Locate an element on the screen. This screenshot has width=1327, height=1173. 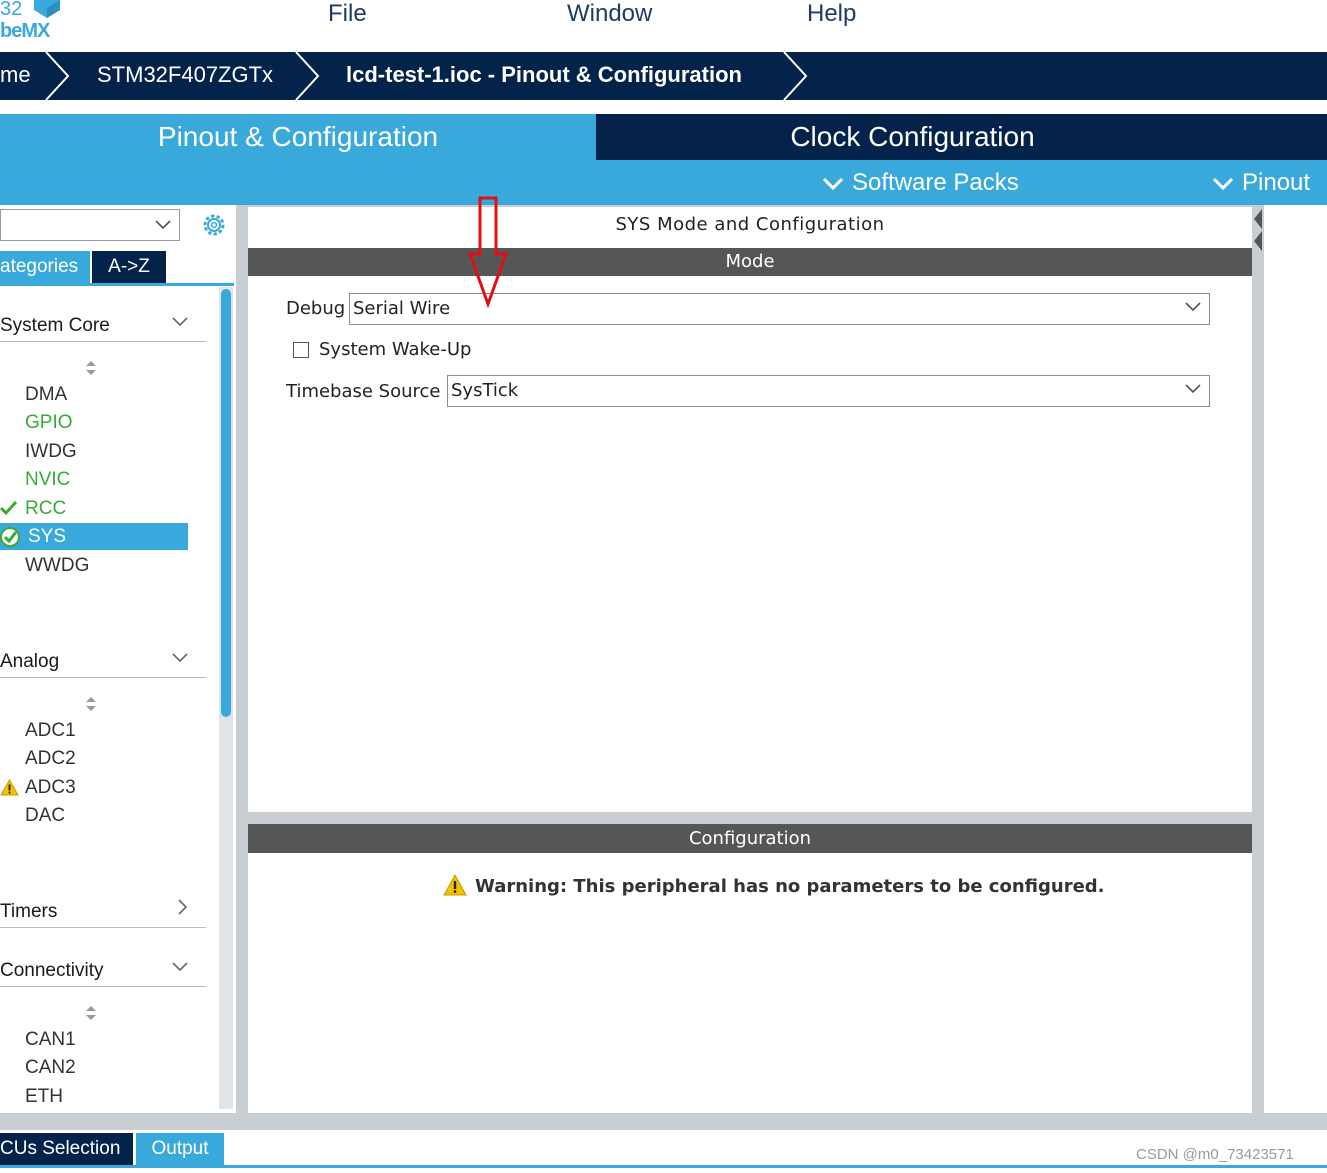
timebase-source-label: Timebase Source is located at coordinates (363, 391).